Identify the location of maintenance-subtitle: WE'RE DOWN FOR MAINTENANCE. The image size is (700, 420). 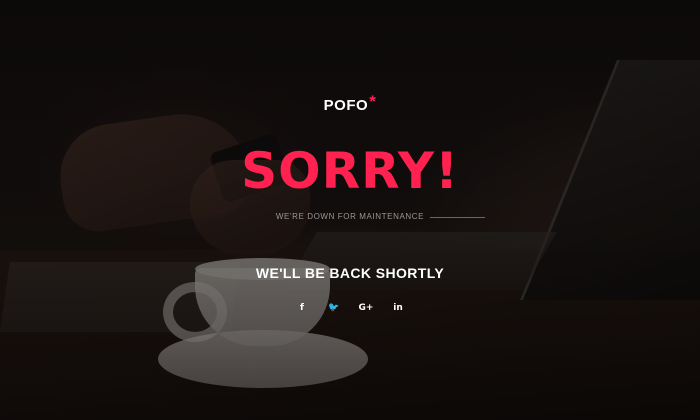
(350, 216).